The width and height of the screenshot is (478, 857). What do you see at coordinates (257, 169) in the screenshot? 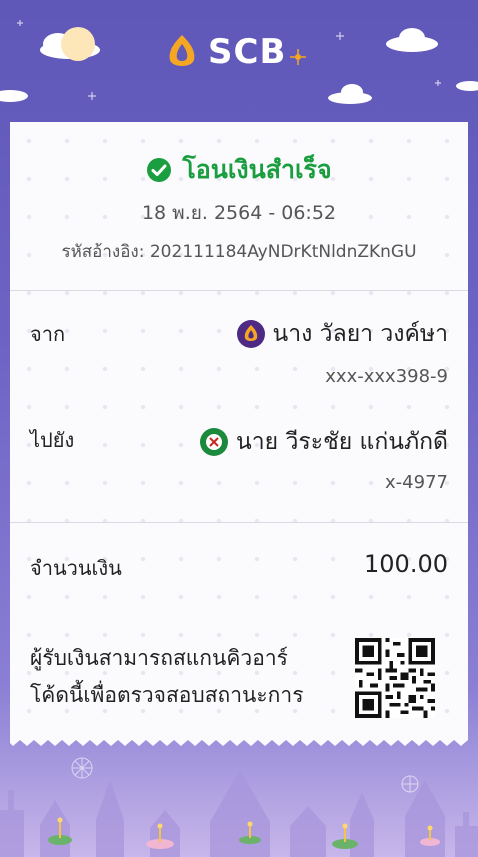
I see `success-title: โอนเงินสำเร็จ` at bounding box center [257, 169].